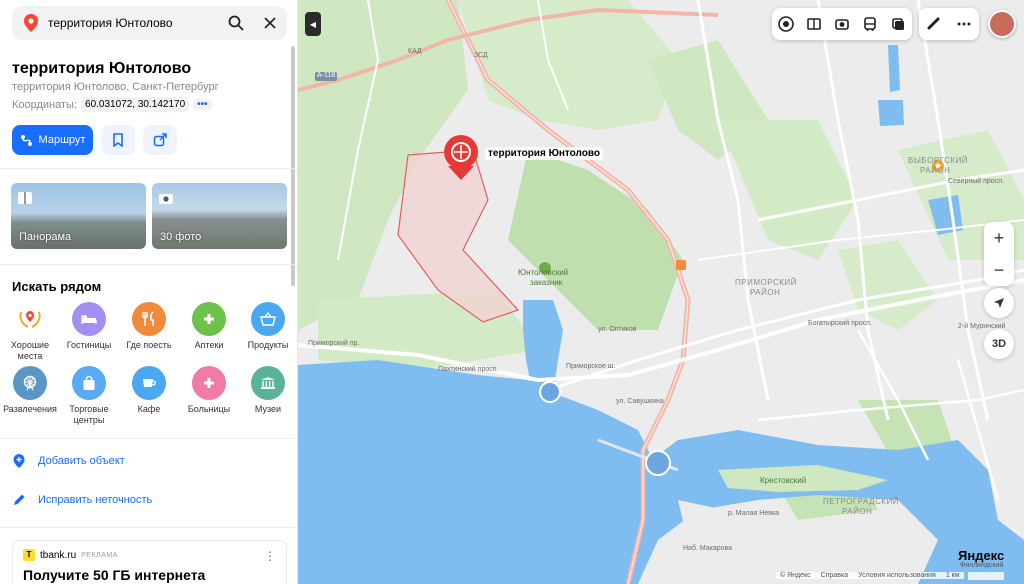 The height and width of the screenshot is (584, 1024). What do you see at coordinates (313, 24) in the screenshot?
I see `collapse-panel-button: ◀` at bounding box center [313, 24].